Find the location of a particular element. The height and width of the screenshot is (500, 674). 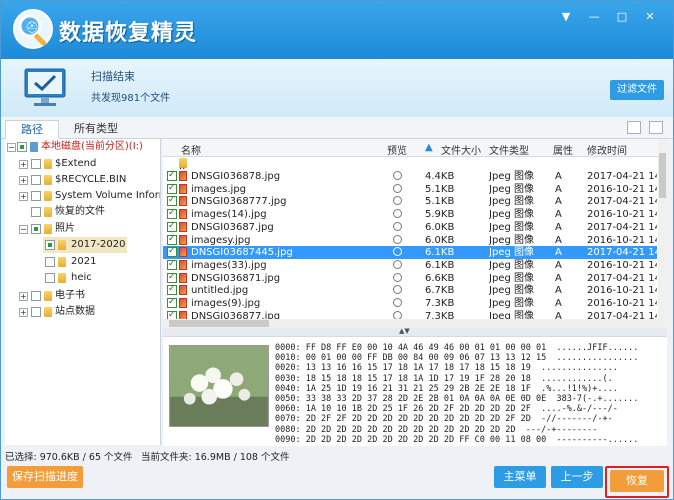

tree-item-ebooks: + 电子书 is located at coordinates (82, 296).